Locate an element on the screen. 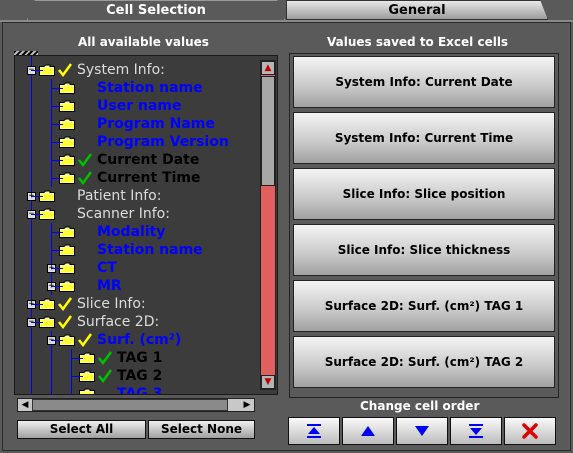 This screenshot has width=573, height=453. tree-item: TAG 2 is located at coordinates (114, 376).